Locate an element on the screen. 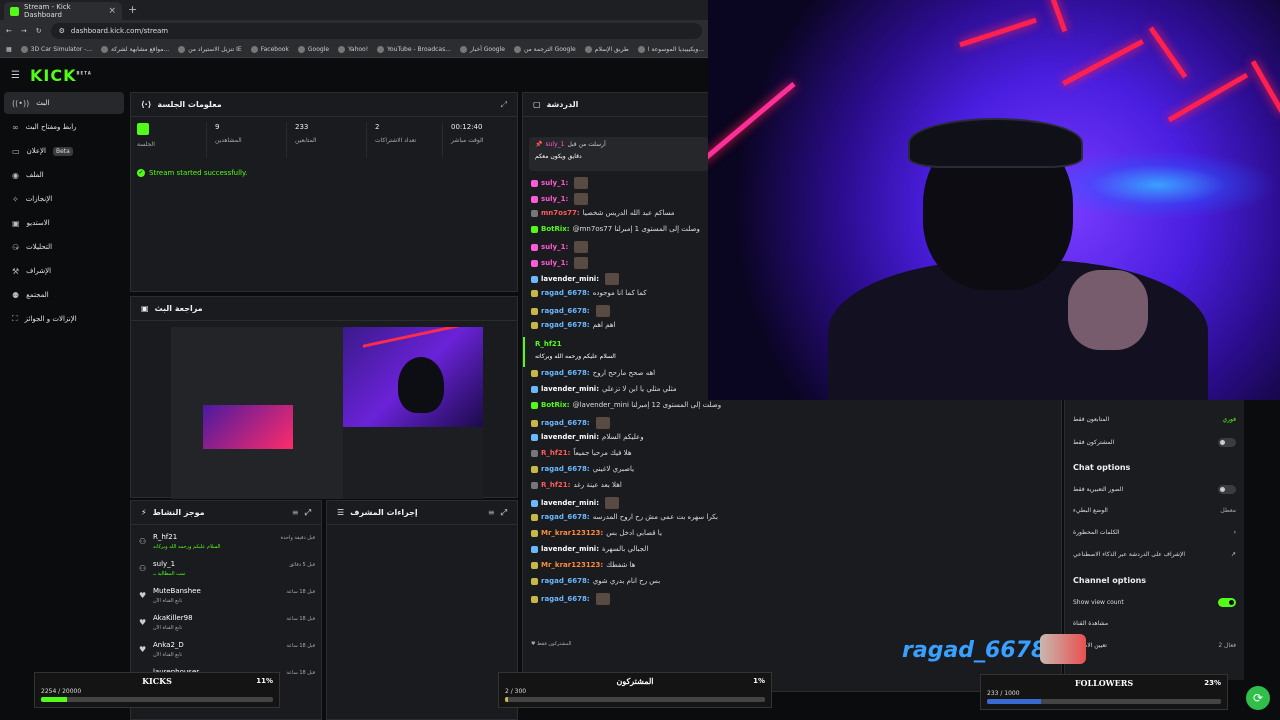 This screenshot has width=1280, height=720. chat-message: ragad_6678: كما كما انا موجوده is located at coordinates (589, 293).